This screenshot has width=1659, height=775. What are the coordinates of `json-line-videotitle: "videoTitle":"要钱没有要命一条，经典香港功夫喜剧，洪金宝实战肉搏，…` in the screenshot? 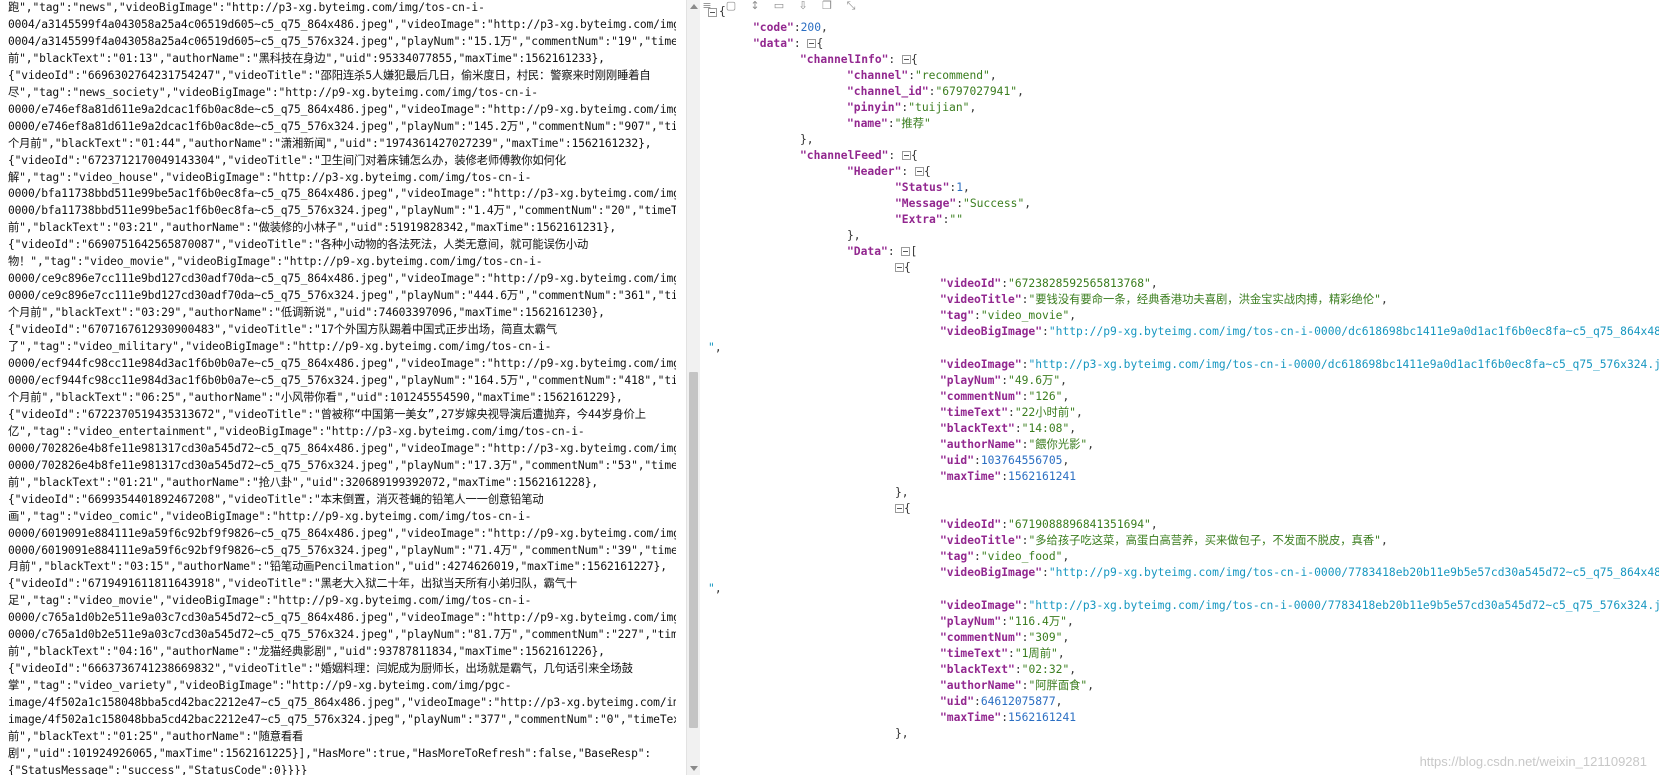 It's located at (1164, 299).